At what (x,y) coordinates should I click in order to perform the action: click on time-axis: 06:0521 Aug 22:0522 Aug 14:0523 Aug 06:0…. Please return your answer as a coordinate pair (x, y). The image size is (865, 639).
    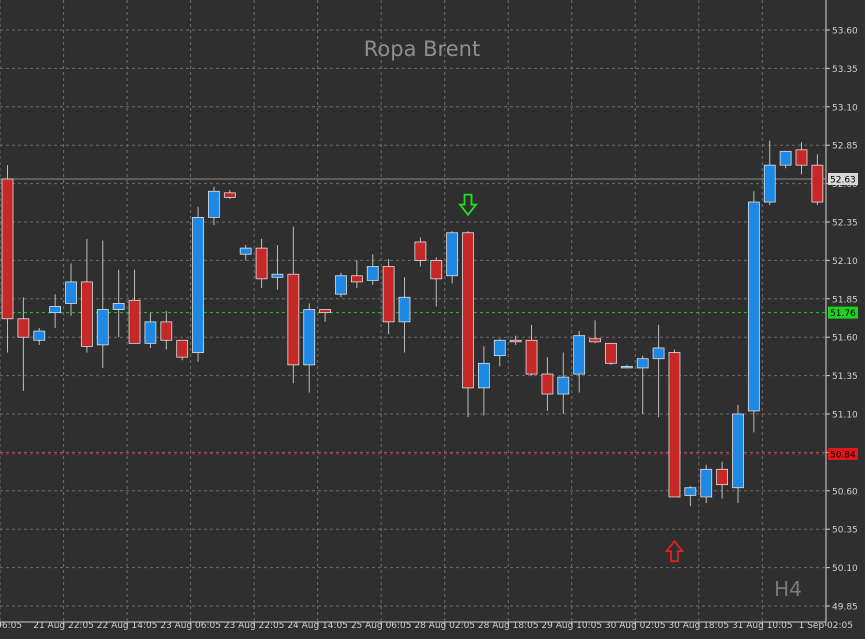
    Looking at the image, I should click on (426, 626).